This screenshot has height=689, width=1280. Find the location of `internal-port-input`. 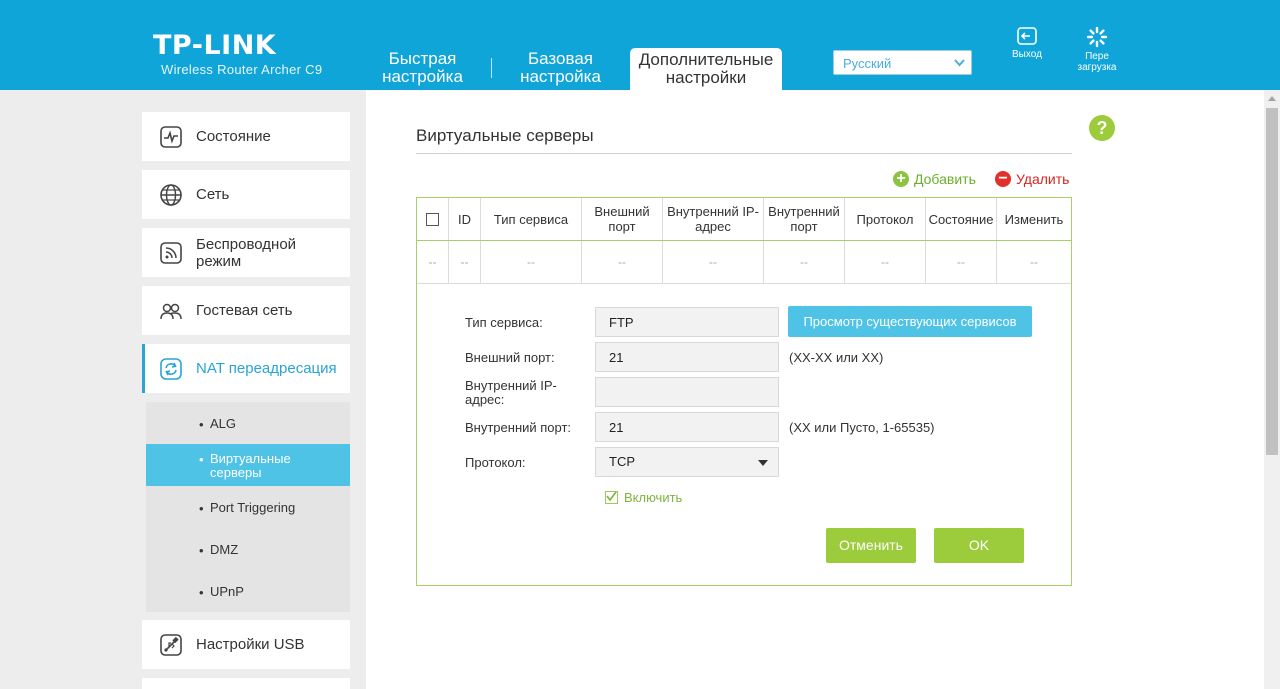

internal-port-input is located at coordinates (687, 427).